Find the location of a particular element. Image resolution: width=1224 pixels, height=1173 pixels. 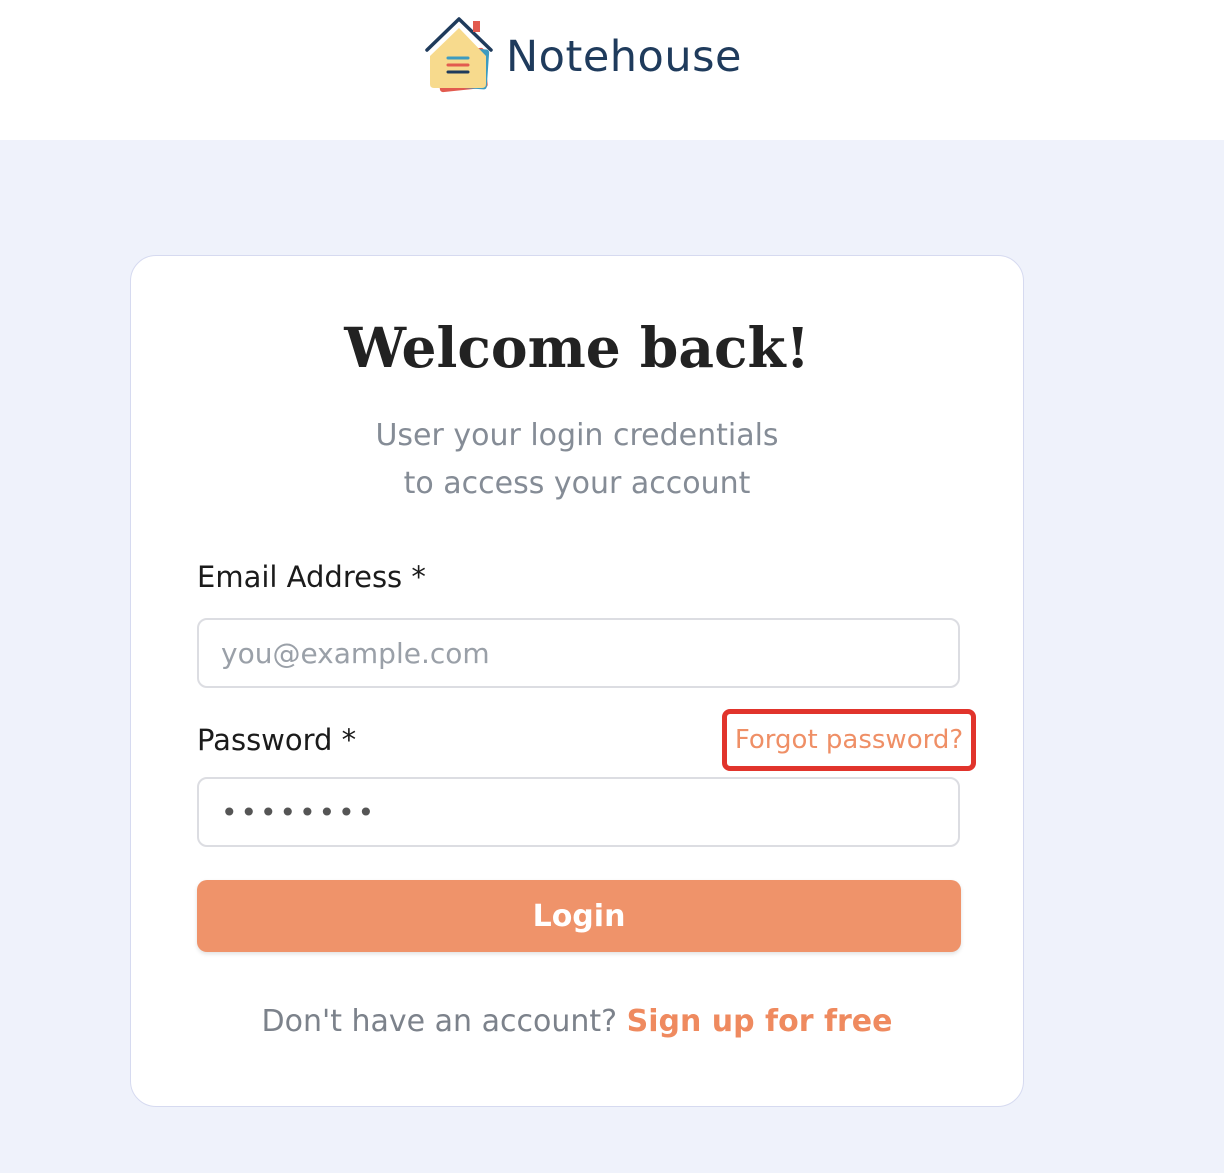

signup-prompt-line: Don't have an account? Sign up for free is located at coordinates (577, 1021).